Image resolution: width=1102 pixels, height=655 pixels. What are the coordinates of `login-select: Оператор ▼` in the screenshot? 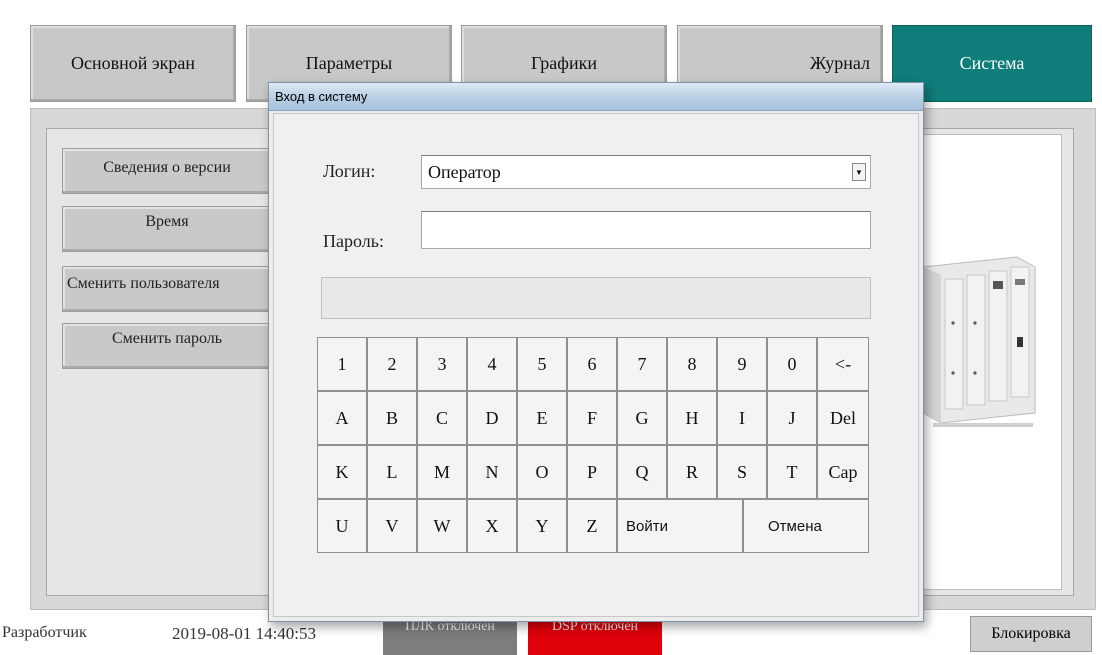 It's located at (646, 172).